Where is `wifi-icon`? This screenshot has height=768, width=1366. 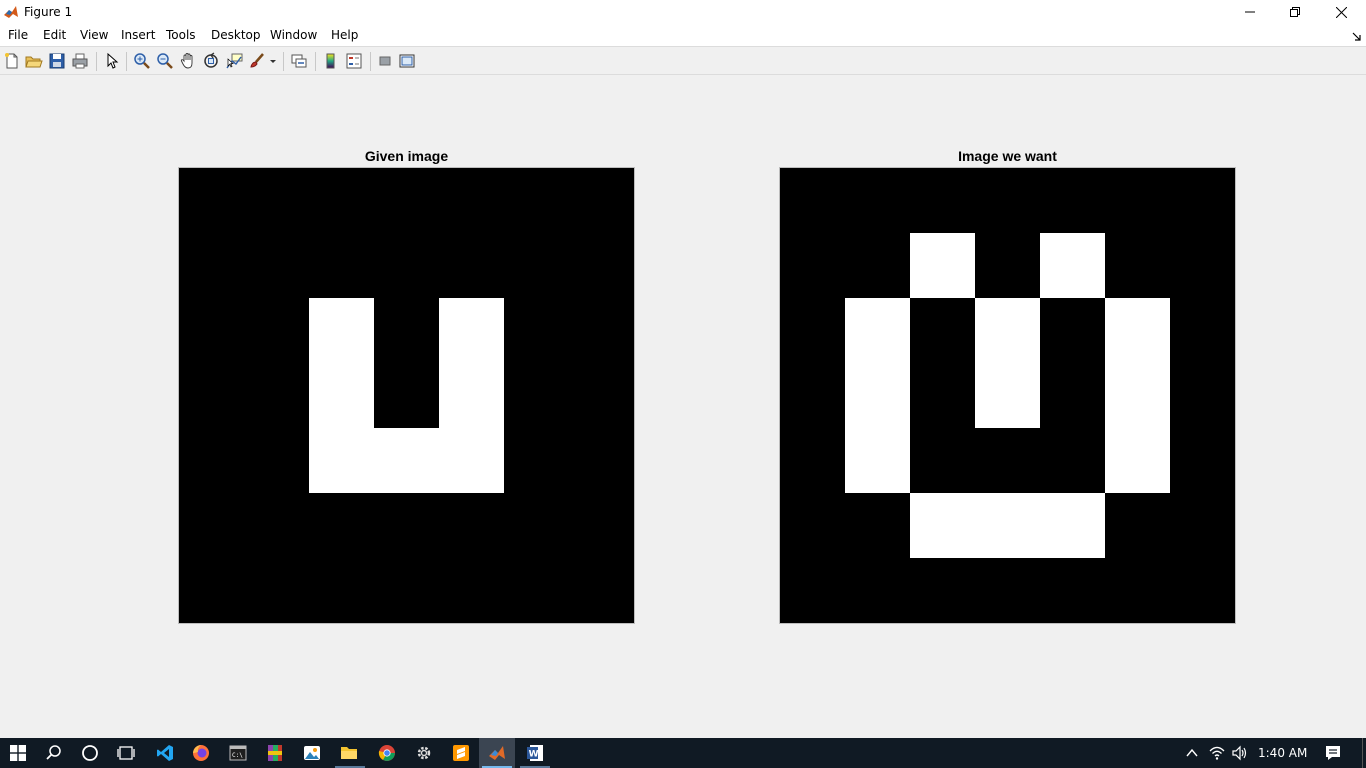
wifi-icon is located at coordinates (1217, 753).